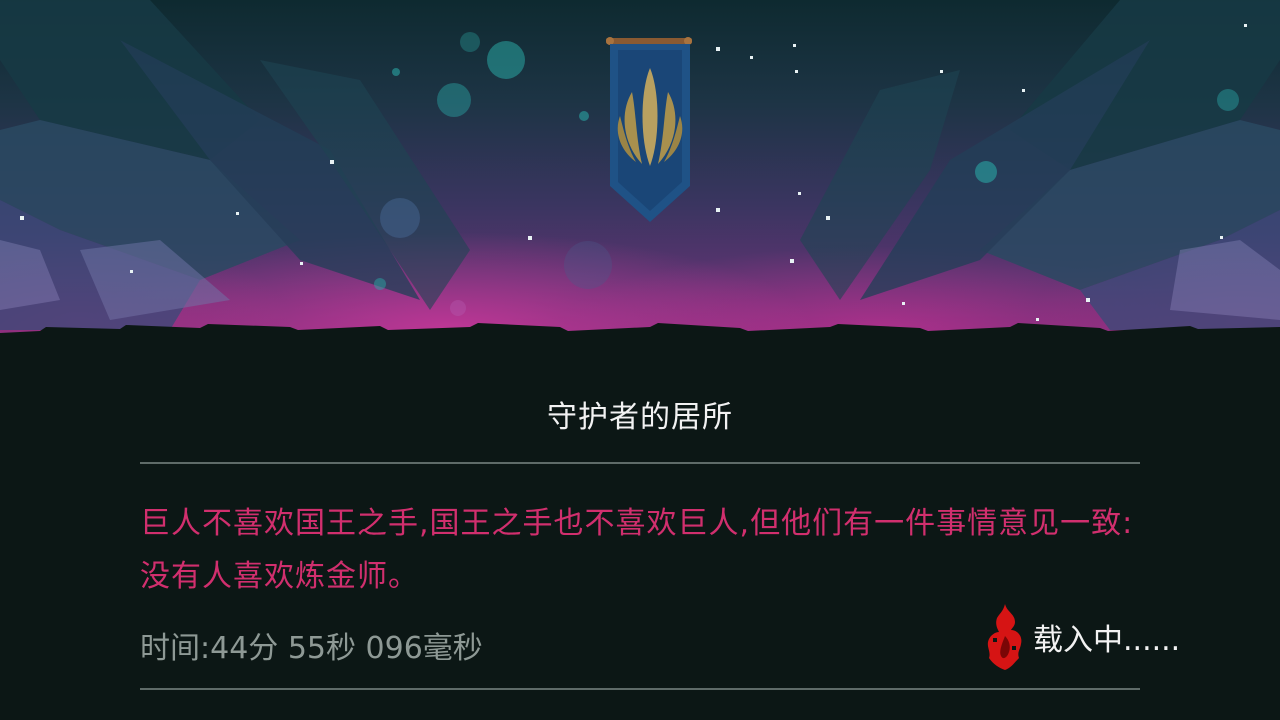 Image resolution: width=1280 pixels, height=720 pixels. What do you see at coordinates (311, 648) in the screenshot?
I see `run-timer: 时间:44分 55秒 096毫秒` at bounding box center [311, 648].